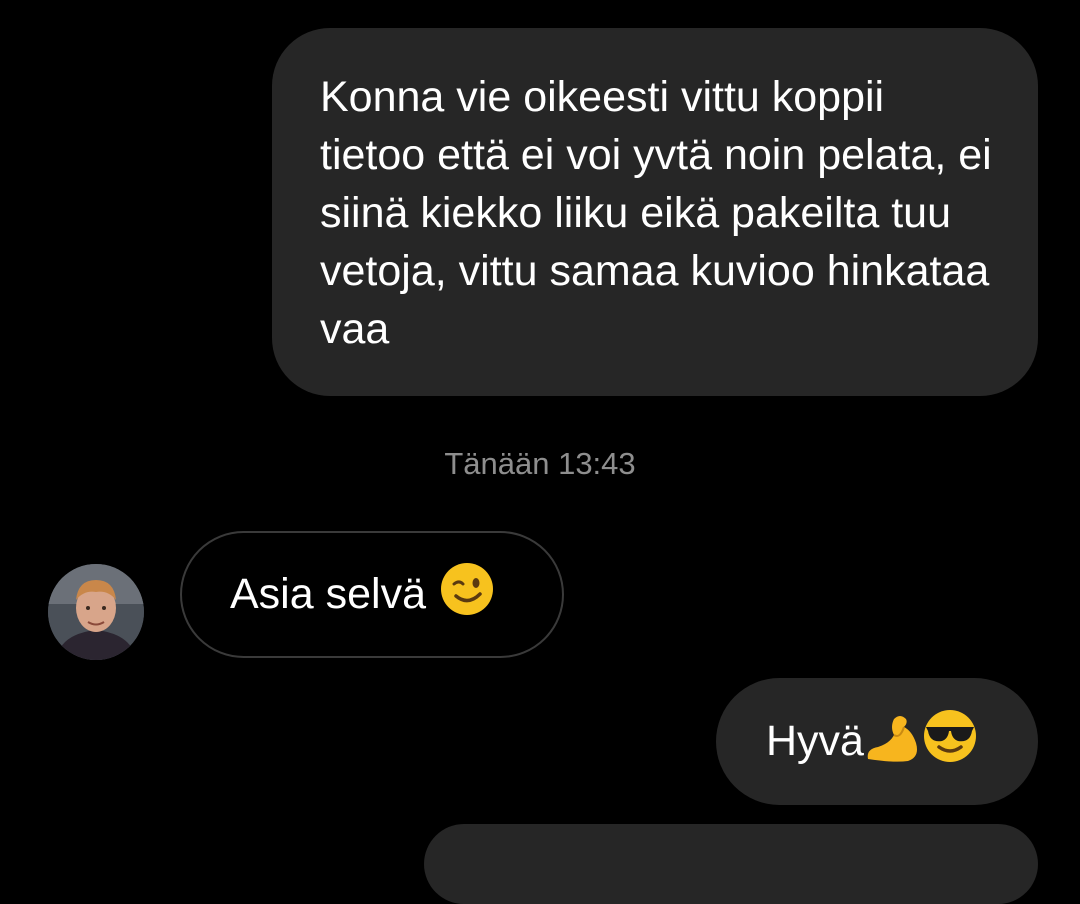  What do you see at coordinates (815, 741) in the screenshot?
I see `message-text: Hyvä` at bounding box center [815, 741].